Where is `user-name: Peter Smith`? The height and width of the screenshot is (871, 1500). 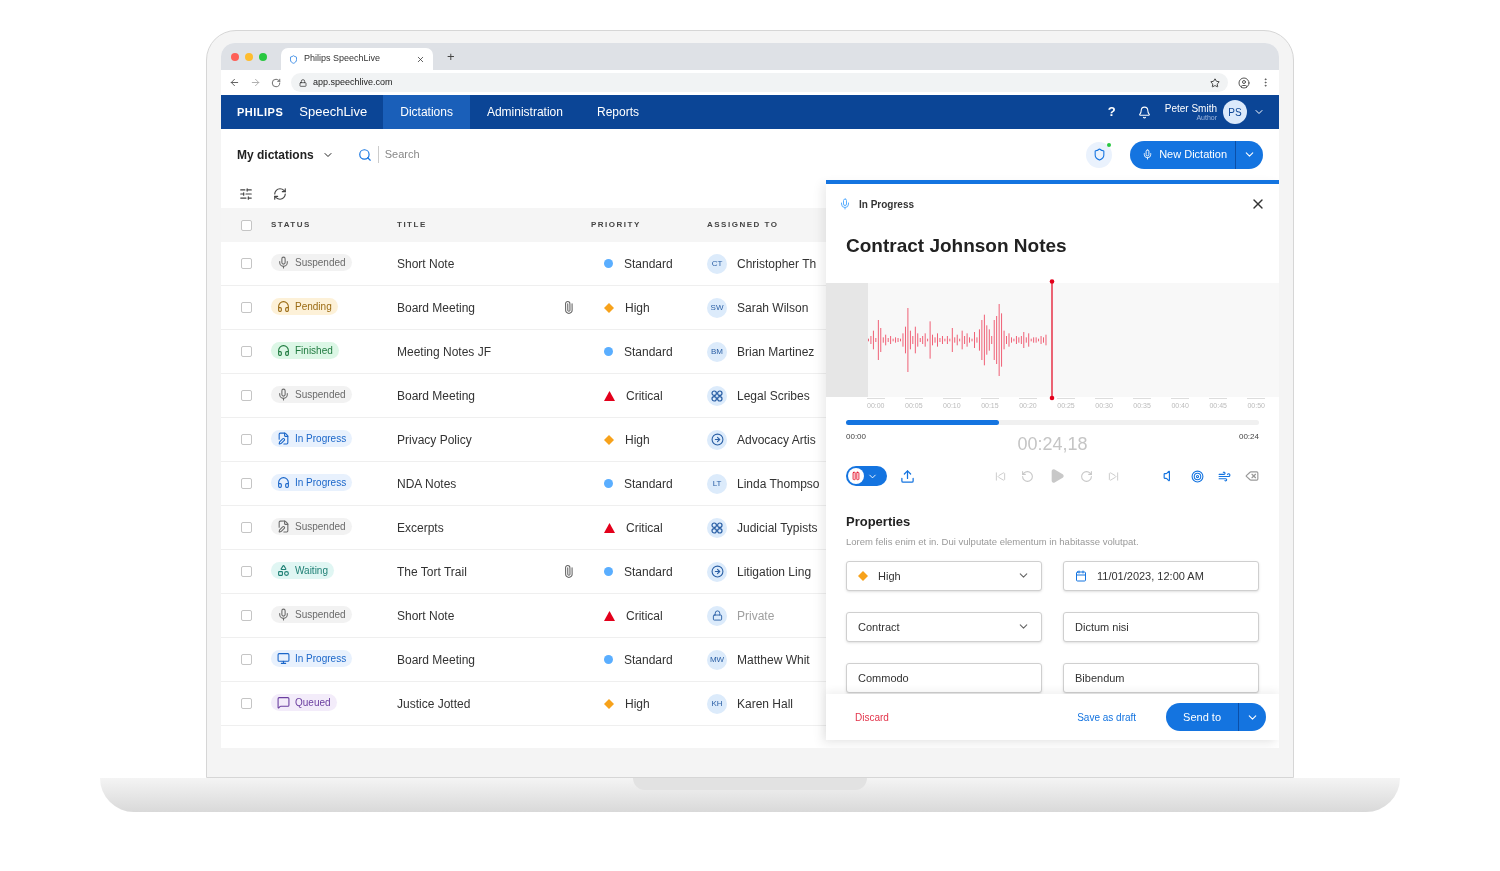 user-name: Peter Smith is located at coordinates (1190, 108).